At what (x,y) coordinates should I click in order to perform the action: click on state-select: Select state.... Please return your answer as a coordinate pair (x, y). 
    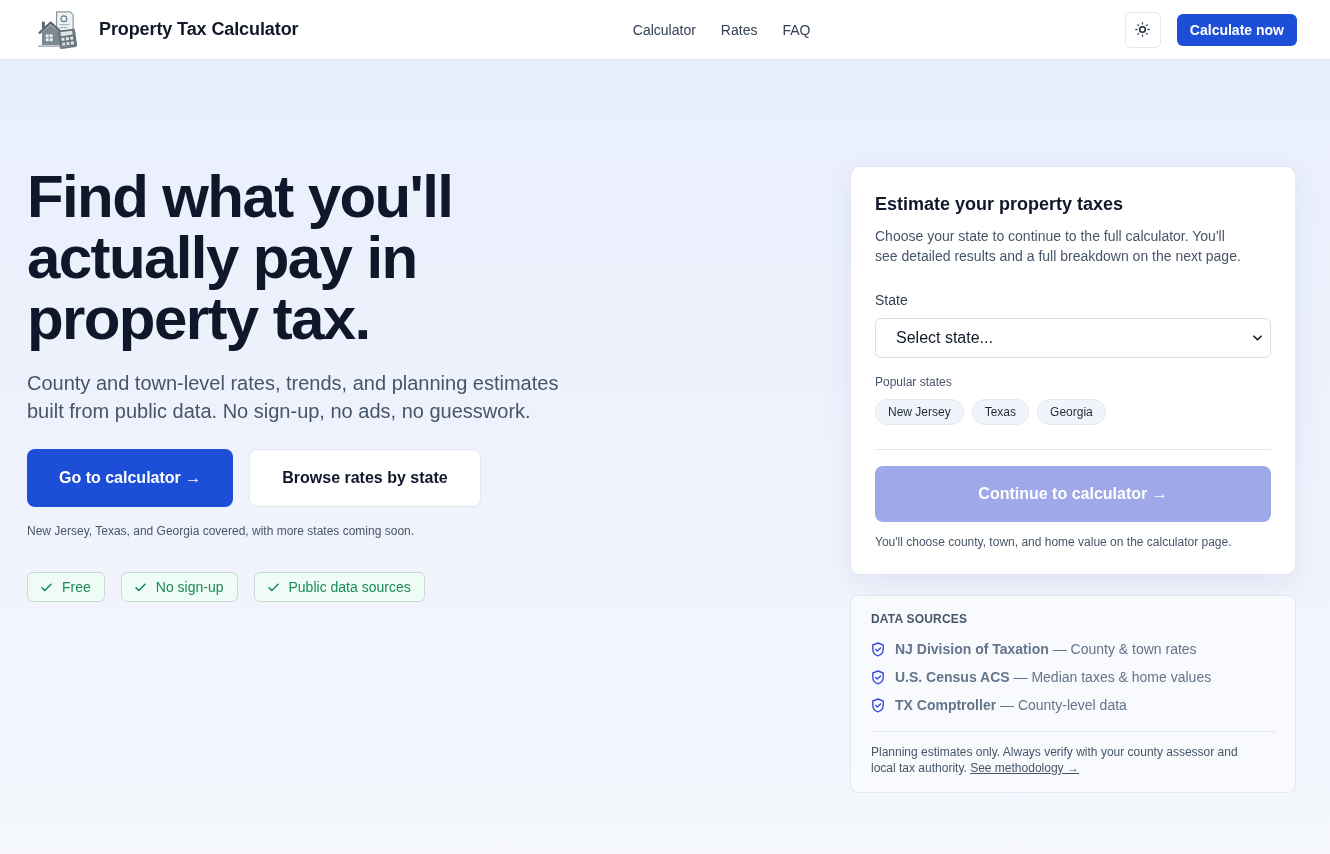
    Looking at the image, I should click on (1073, 338).